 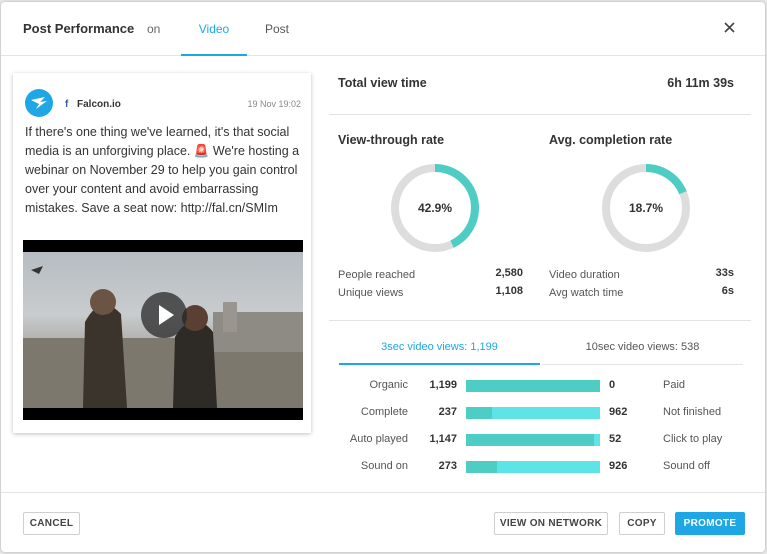 I want to click on facebook-icon: f, so click(x=67, y=104).